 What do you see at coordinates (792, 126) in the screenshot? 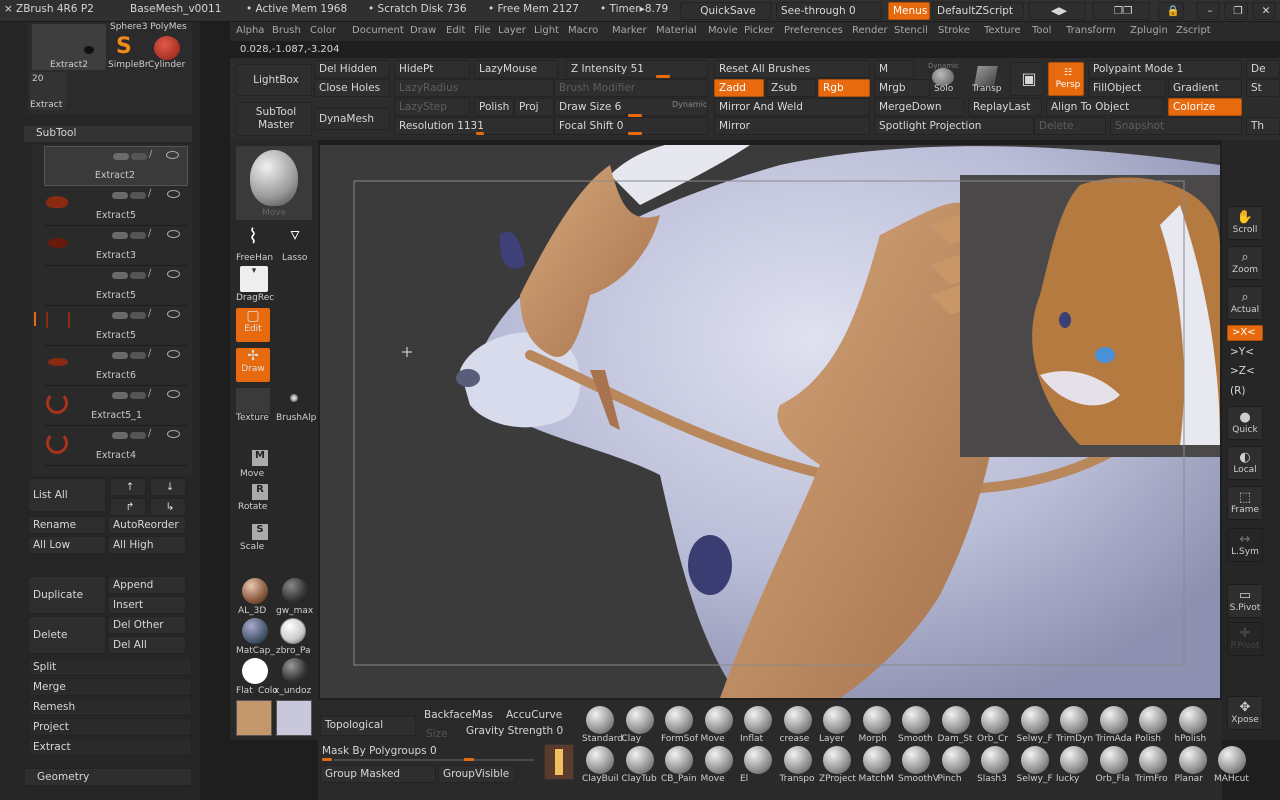
I see `mirror-button: Mirror` at bounding box center [792, 126].